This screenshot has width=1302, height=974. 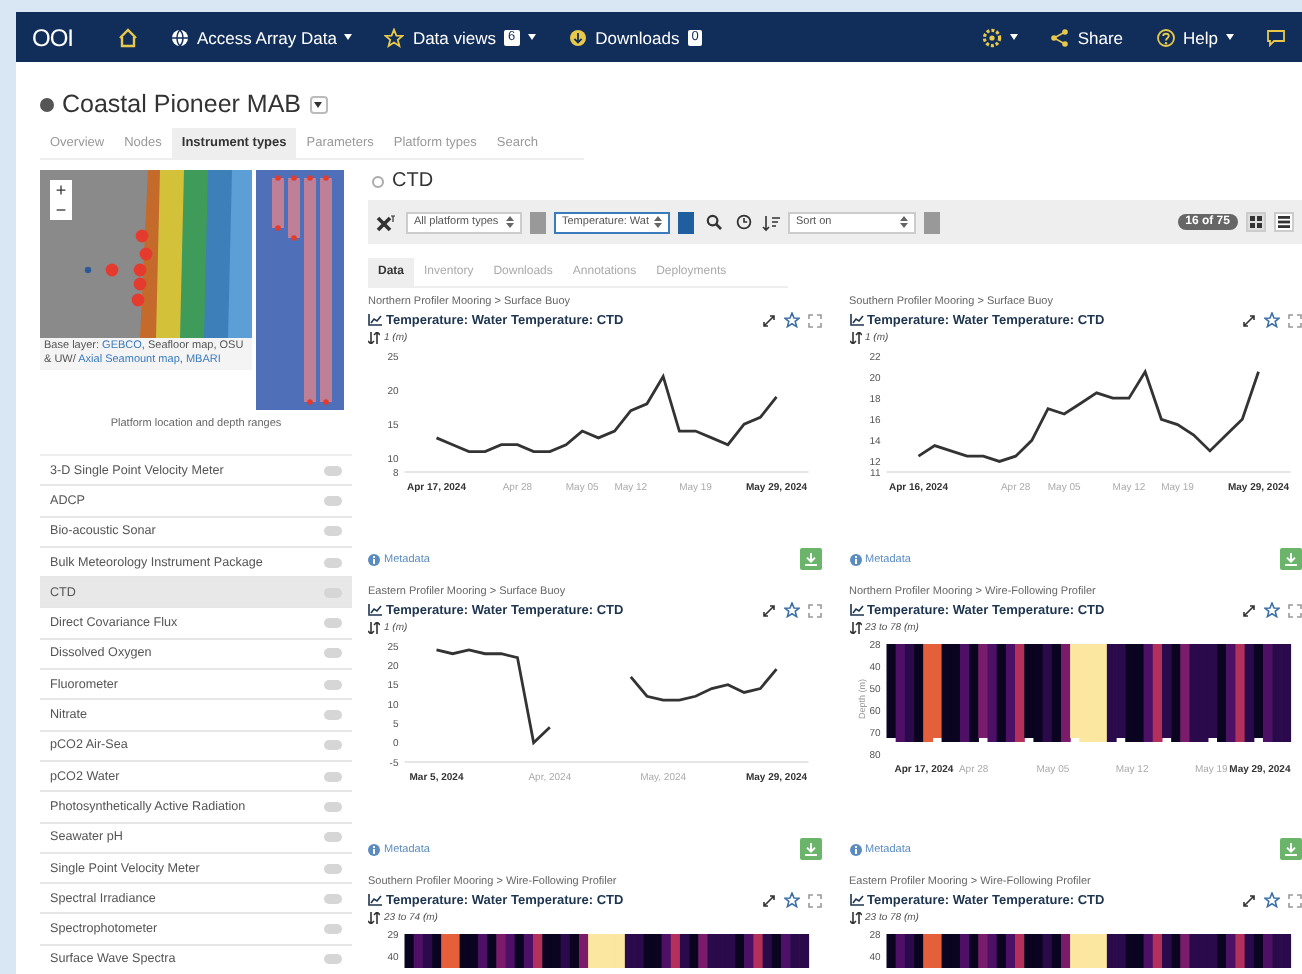 What do you see at coordinates (61, 190) in the screenshot?
I see `zoom-in-button: +` at bounding box center [61, 190].